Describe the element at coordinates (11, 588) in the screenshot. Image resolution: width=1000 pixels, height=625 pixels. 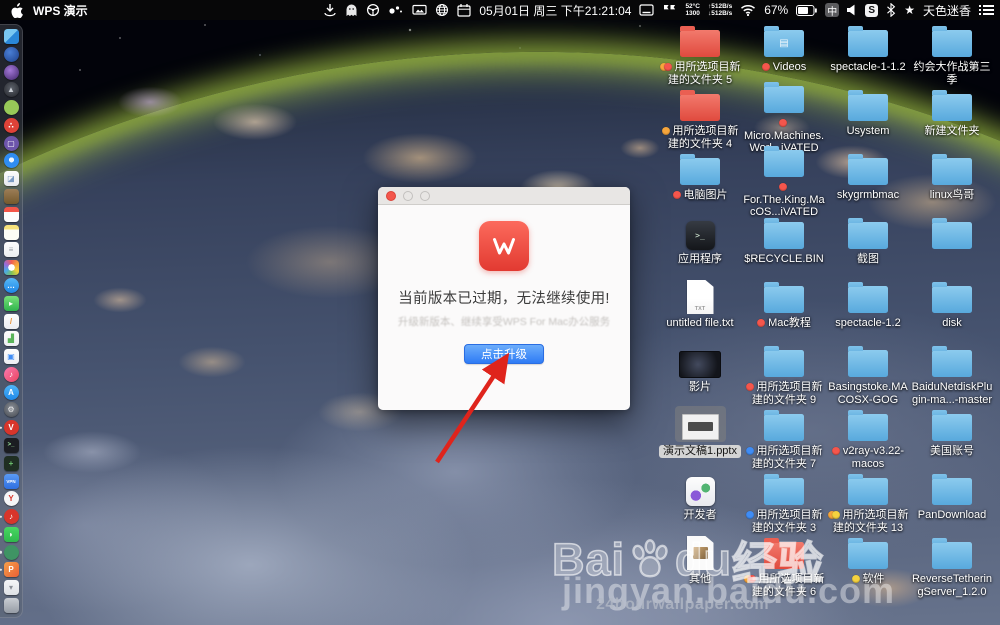
I see `dock-item-downloads-stack: ▾` at that location.